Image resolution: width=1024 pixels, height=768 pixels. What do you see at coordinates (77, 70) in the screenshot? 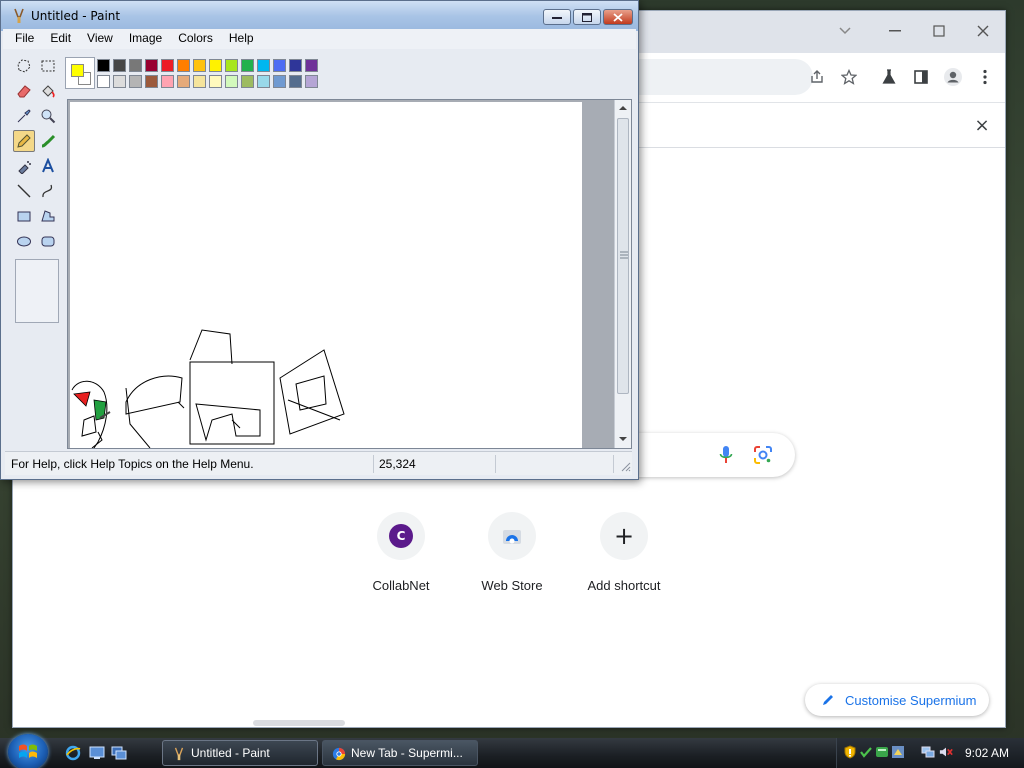
I see `foreground-color-swatch` at bounding box center [77, 70].